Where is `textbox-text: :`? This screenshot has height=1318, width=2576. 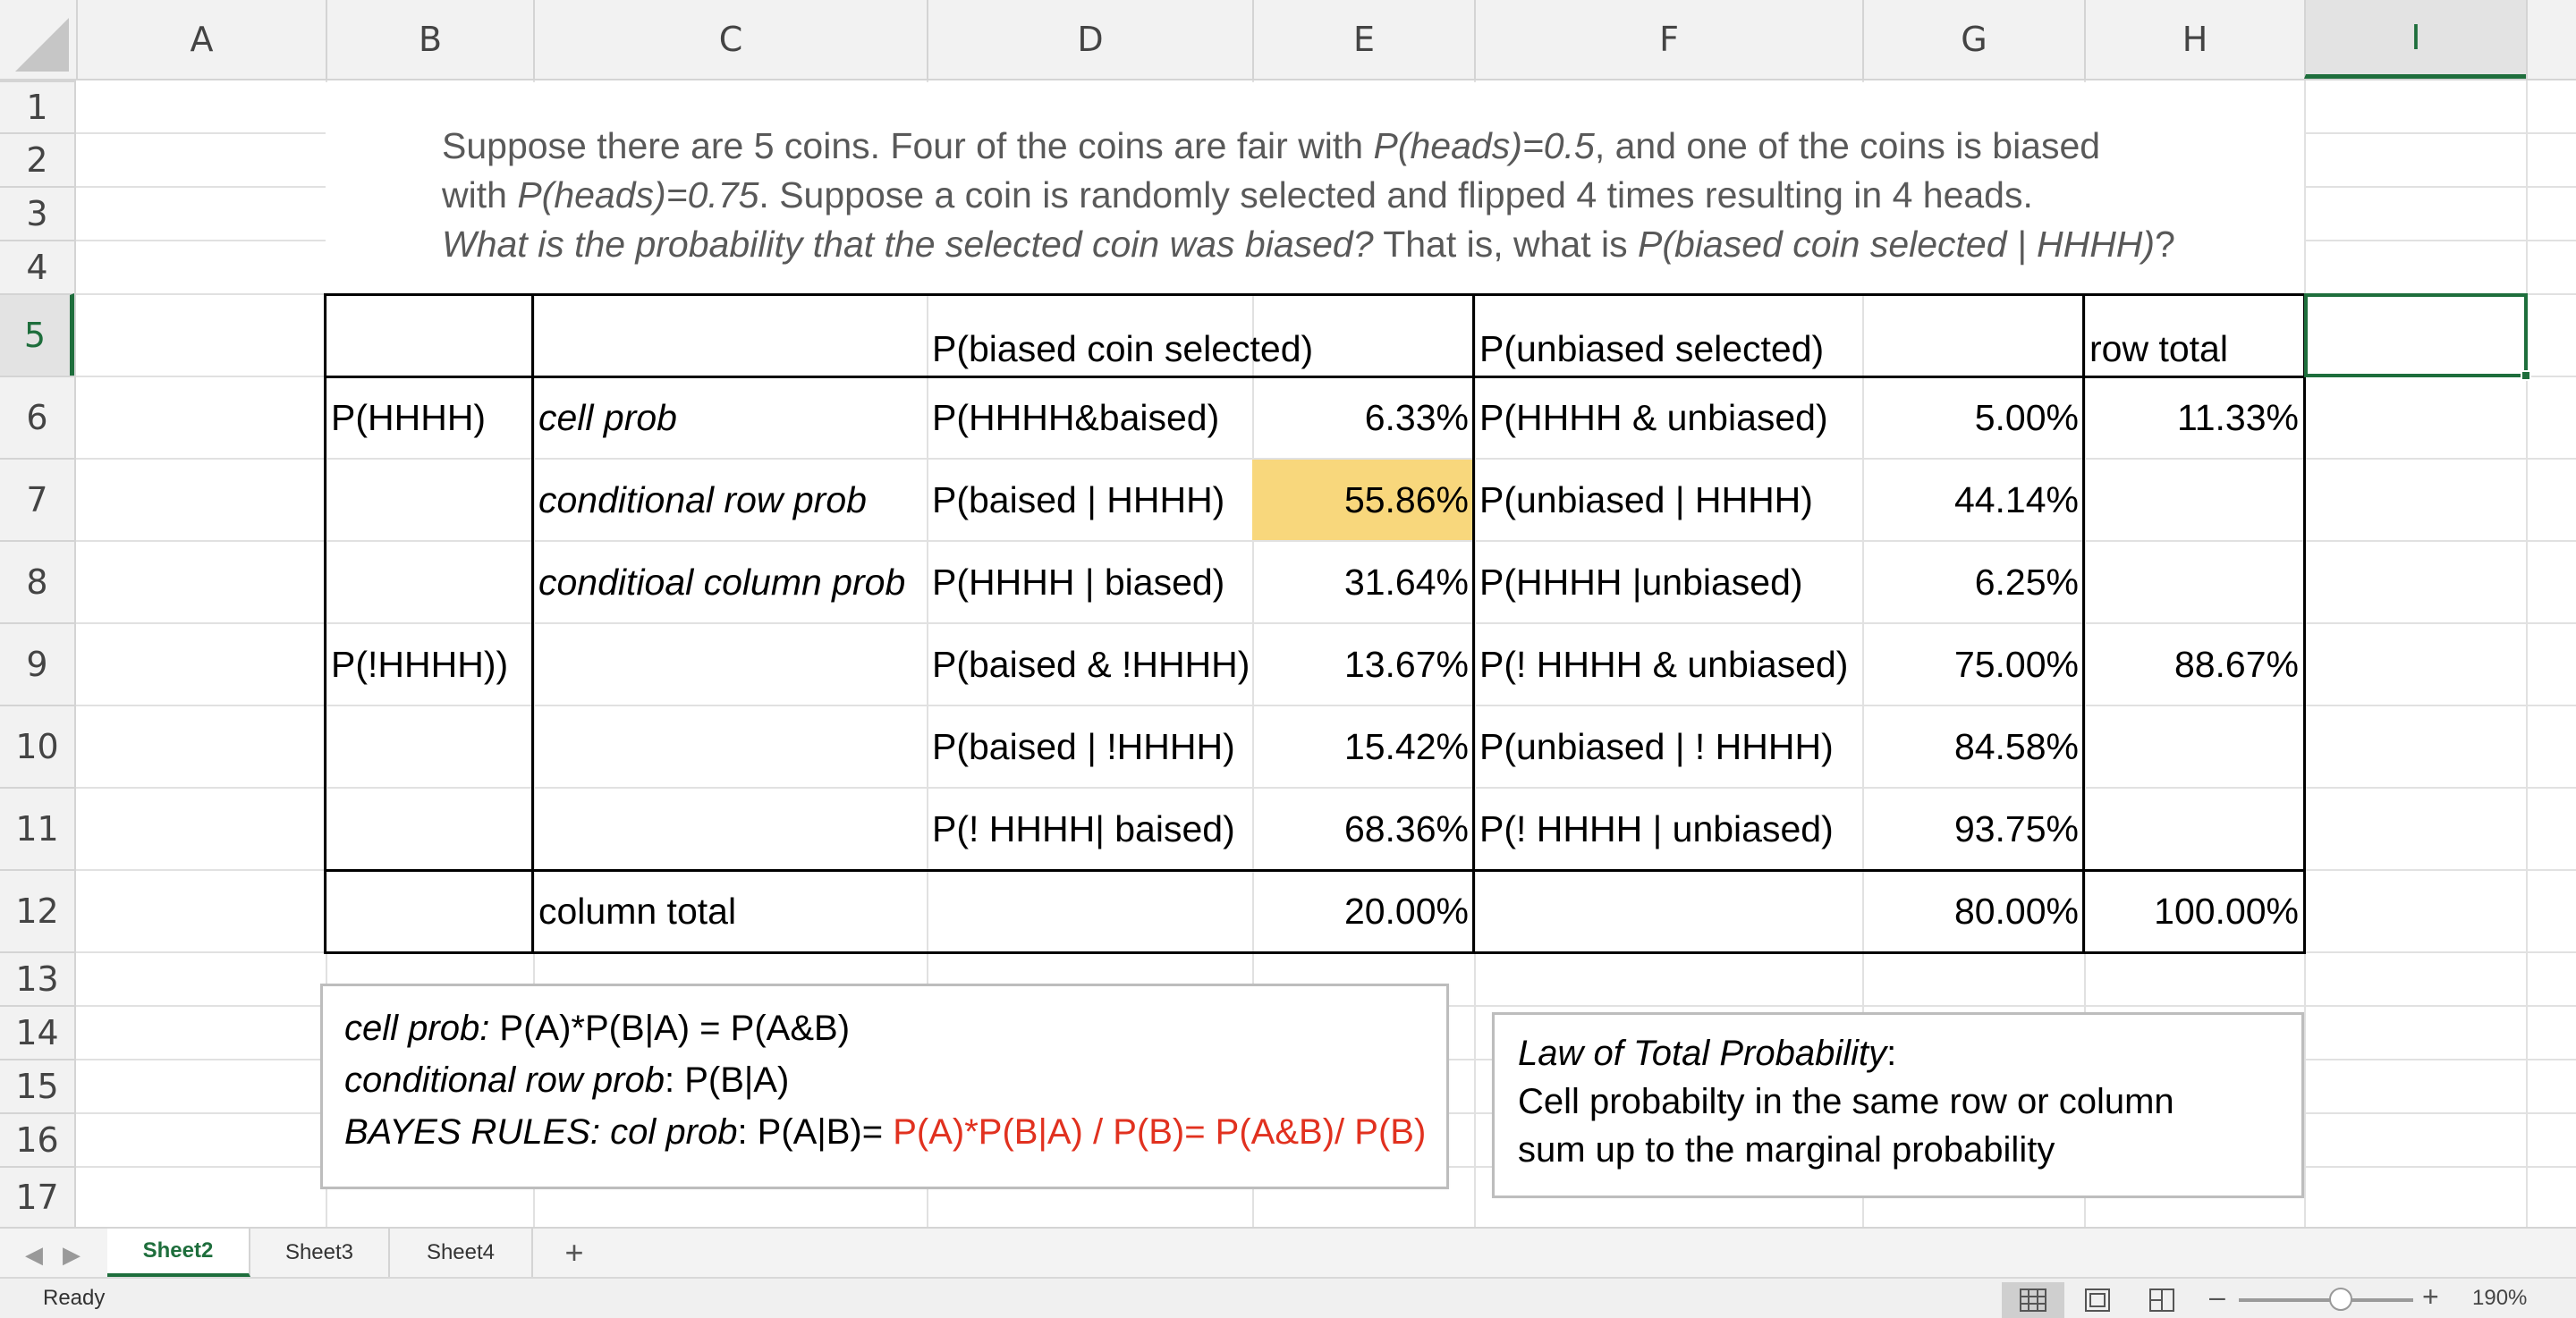
textbox-text: : is located at coordinates (1891, 1054).